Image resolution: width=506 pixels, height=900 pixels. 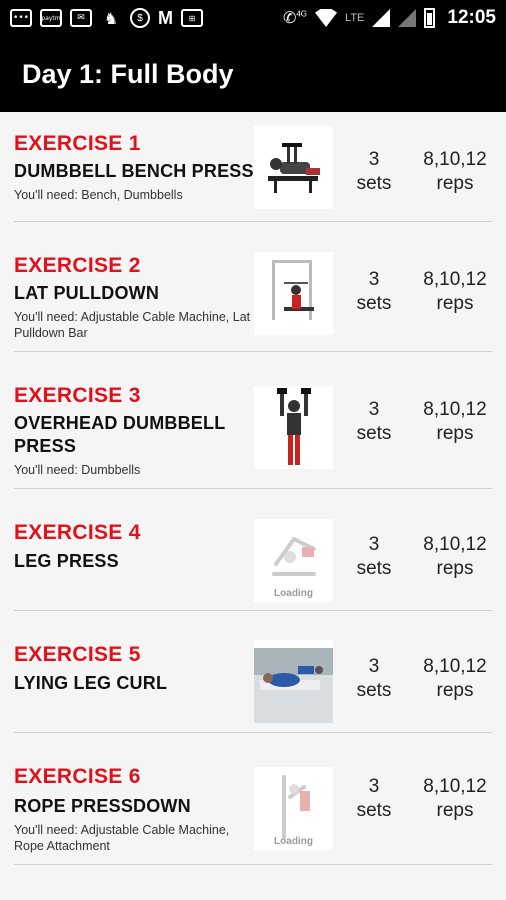 I want to click on myntra-icon: M, so click(x=165, y=17).